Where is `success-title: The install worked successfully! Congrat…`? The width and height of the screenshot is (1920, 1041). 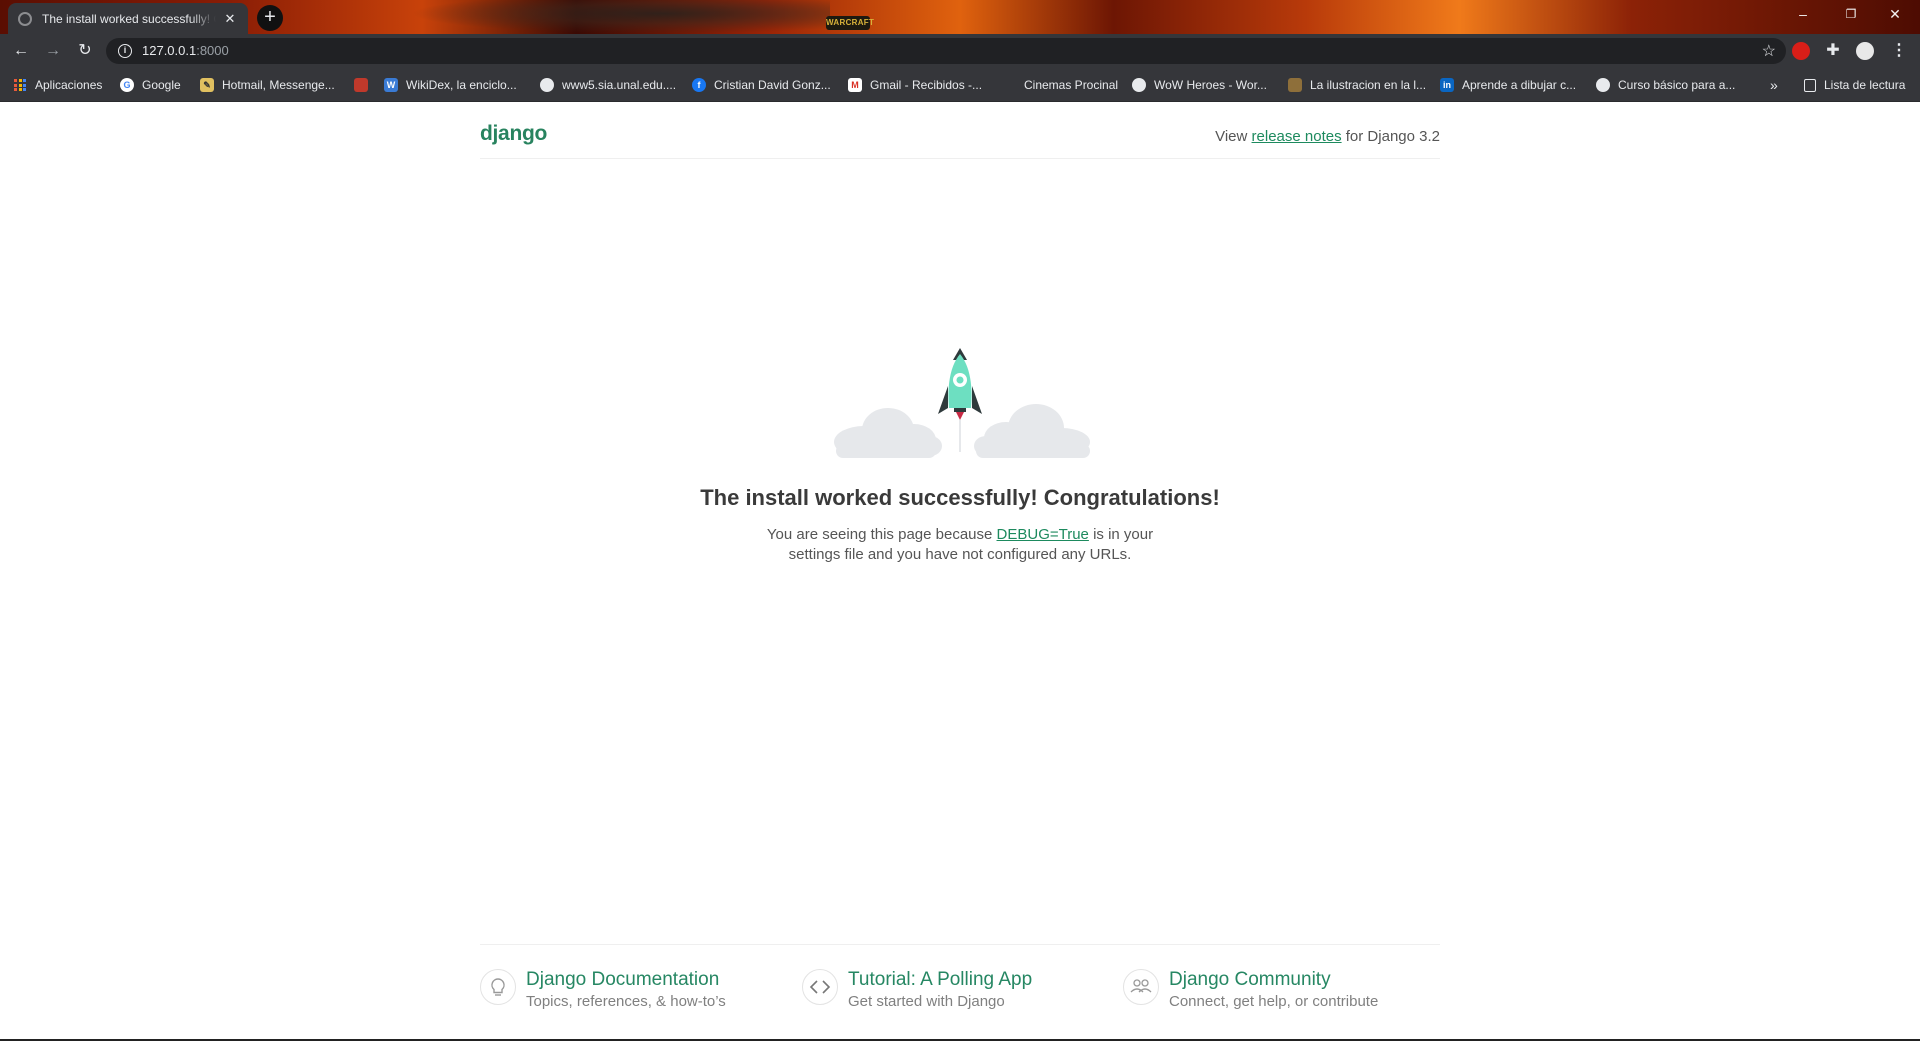 success-title: The install worked successfully! Congrat… is located at coordinates (960, 497).